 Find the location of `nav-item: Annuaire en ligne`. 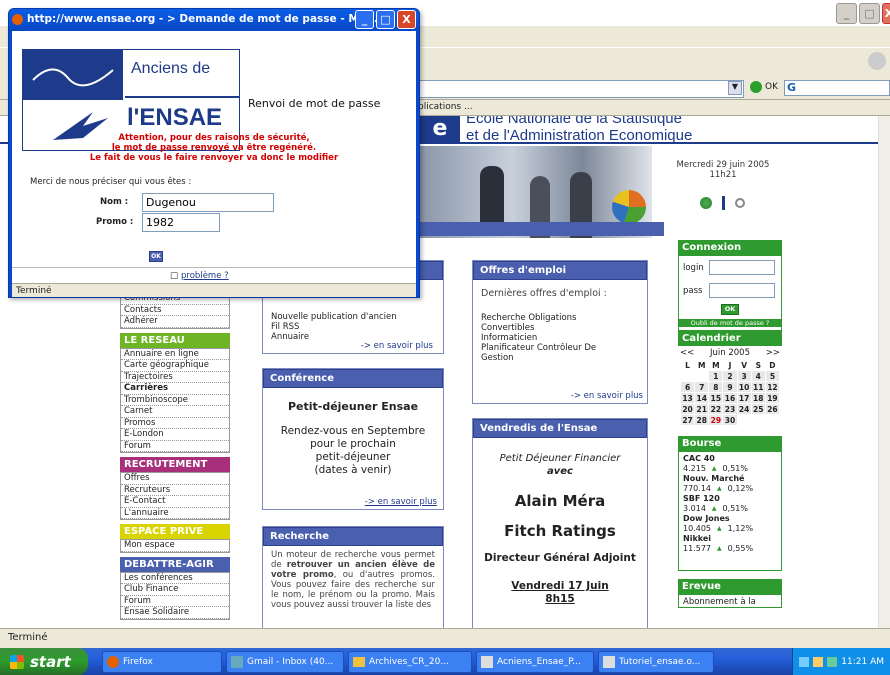

nav-item: Annuaire en ligne is located at coordinates (175, 354).